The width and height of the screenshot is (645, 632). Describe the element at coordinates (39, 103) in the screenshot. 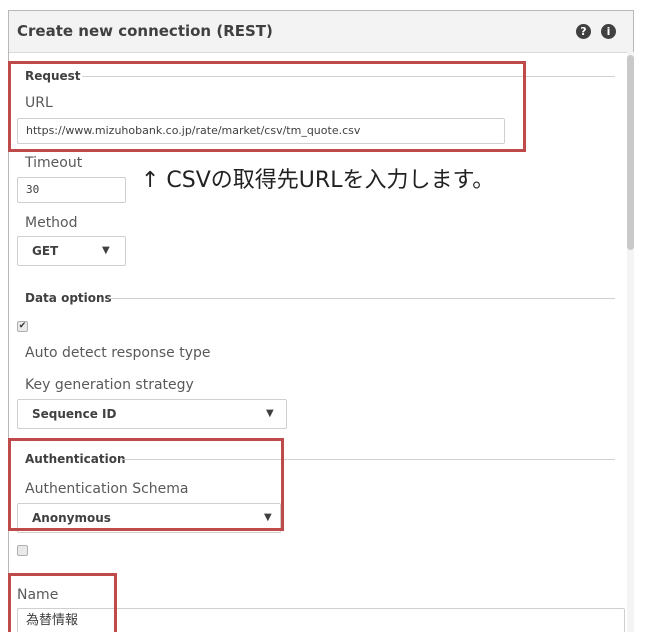

I see `url-label: URL` at that location.